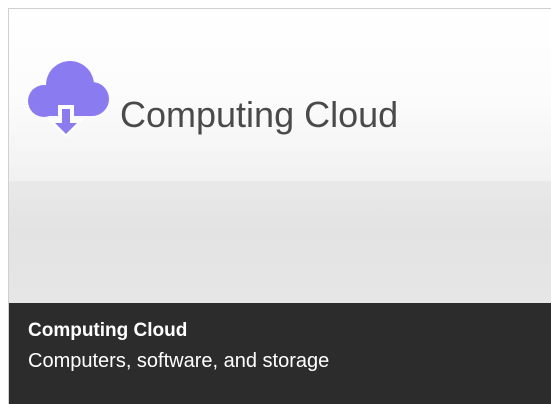 This screenshot has width=551, height=404. What do you see at coordinates (67, 98) in the screenshot?
I see `cloud-download-icon` at bounding box center [67, 98].